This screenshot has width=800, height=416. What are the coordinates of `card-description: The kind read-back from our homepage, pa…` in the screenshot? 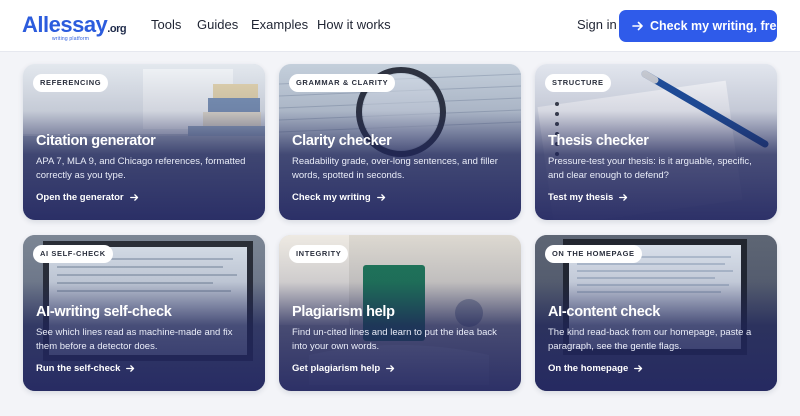 It's located at (650, 339).